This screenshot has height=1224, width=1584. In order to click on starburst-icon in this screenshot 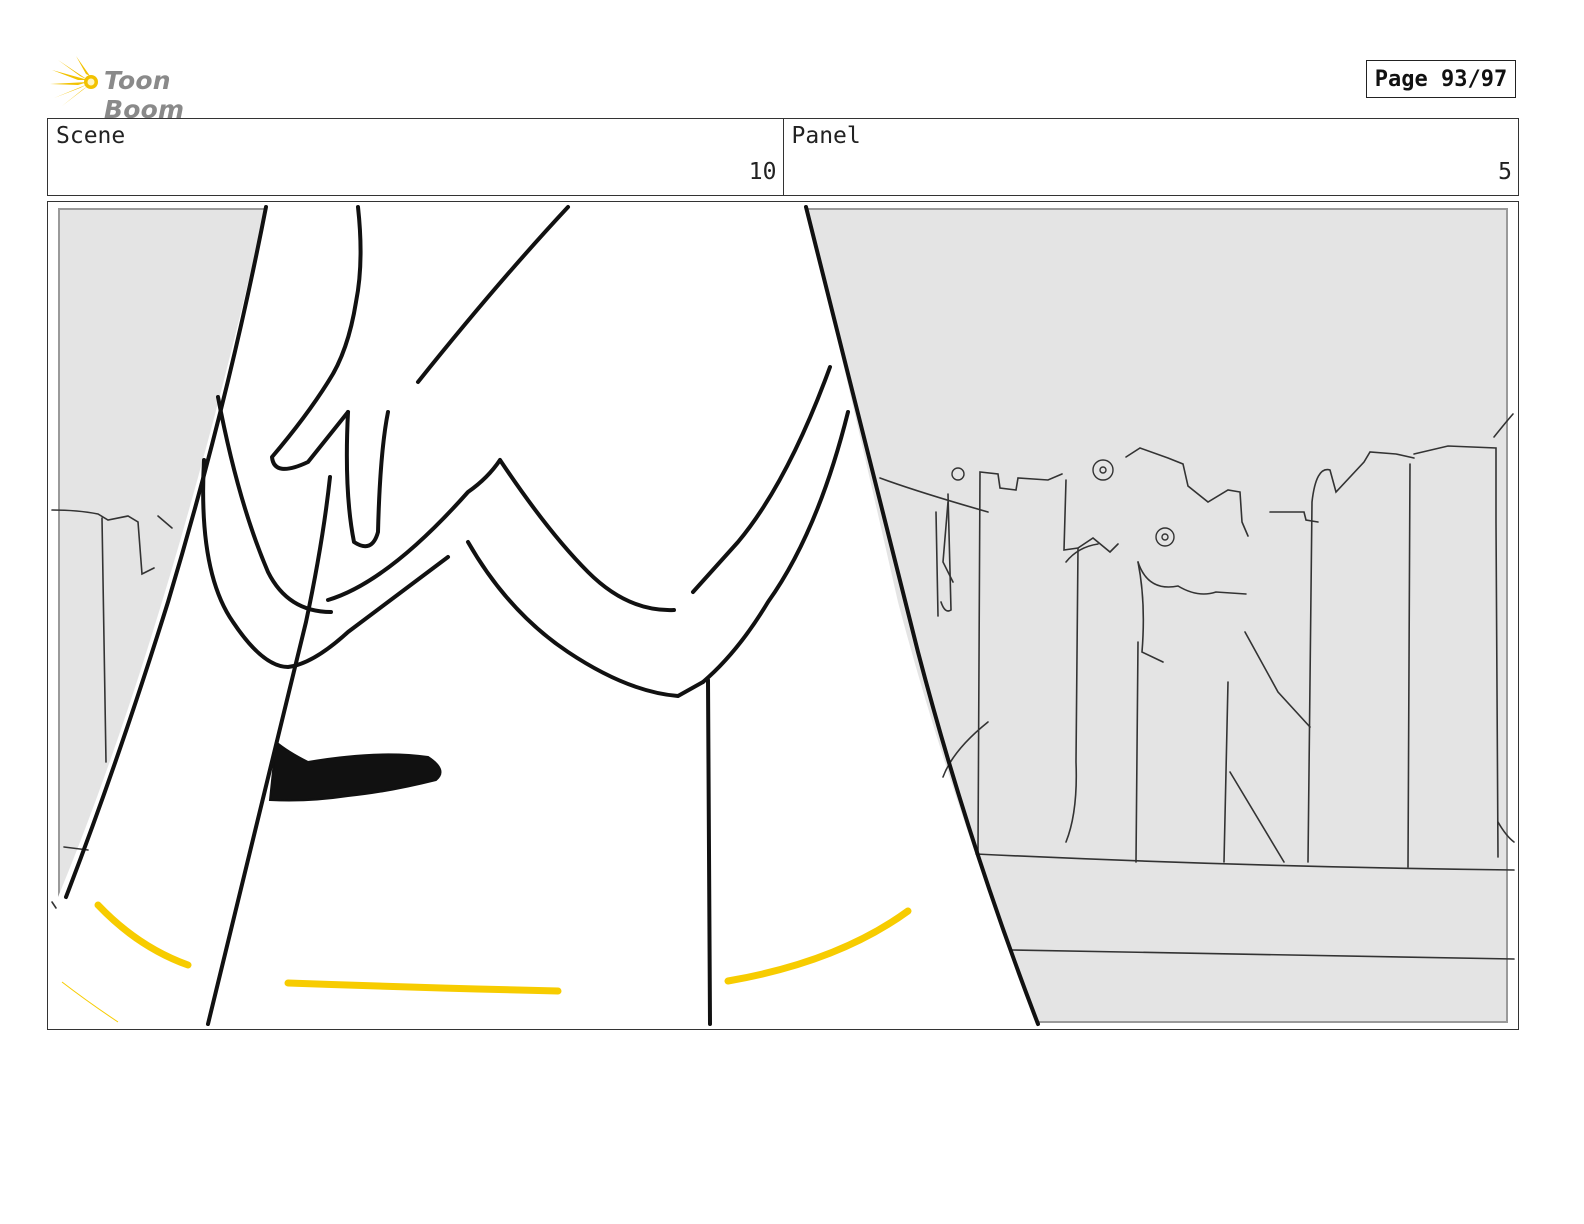, I will do `click(74, 81)`.